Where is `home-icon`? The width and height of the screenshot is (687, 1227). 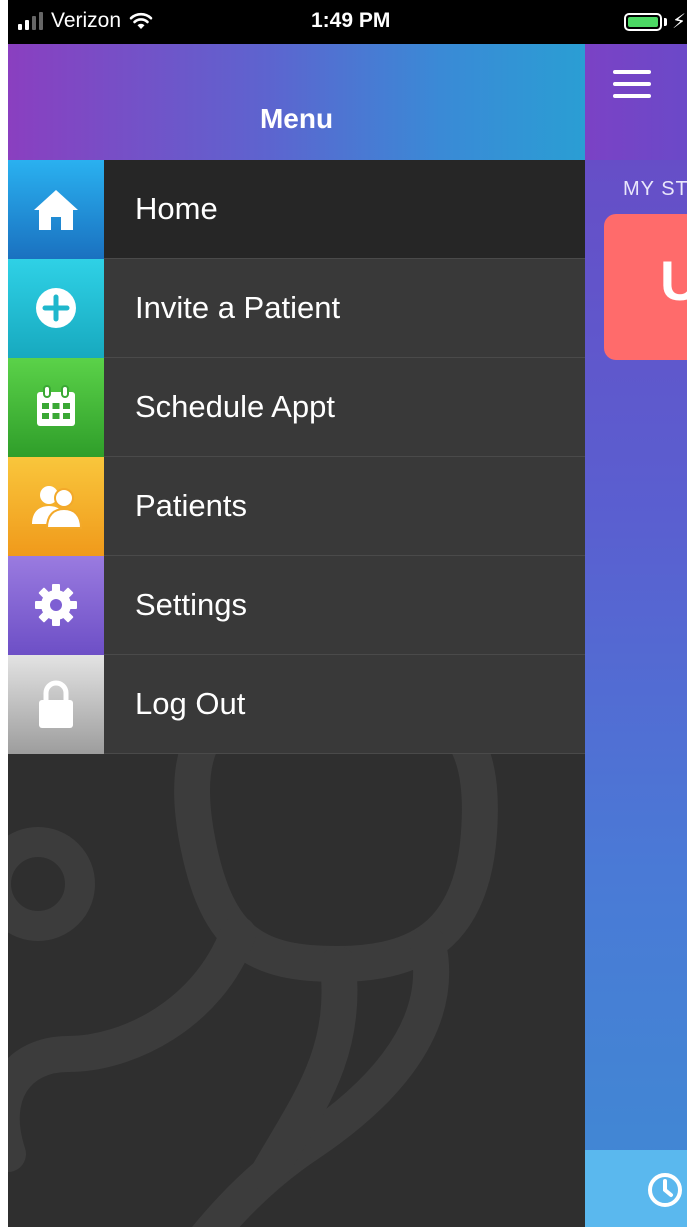 home-icon is located at coordinates (56, 210).